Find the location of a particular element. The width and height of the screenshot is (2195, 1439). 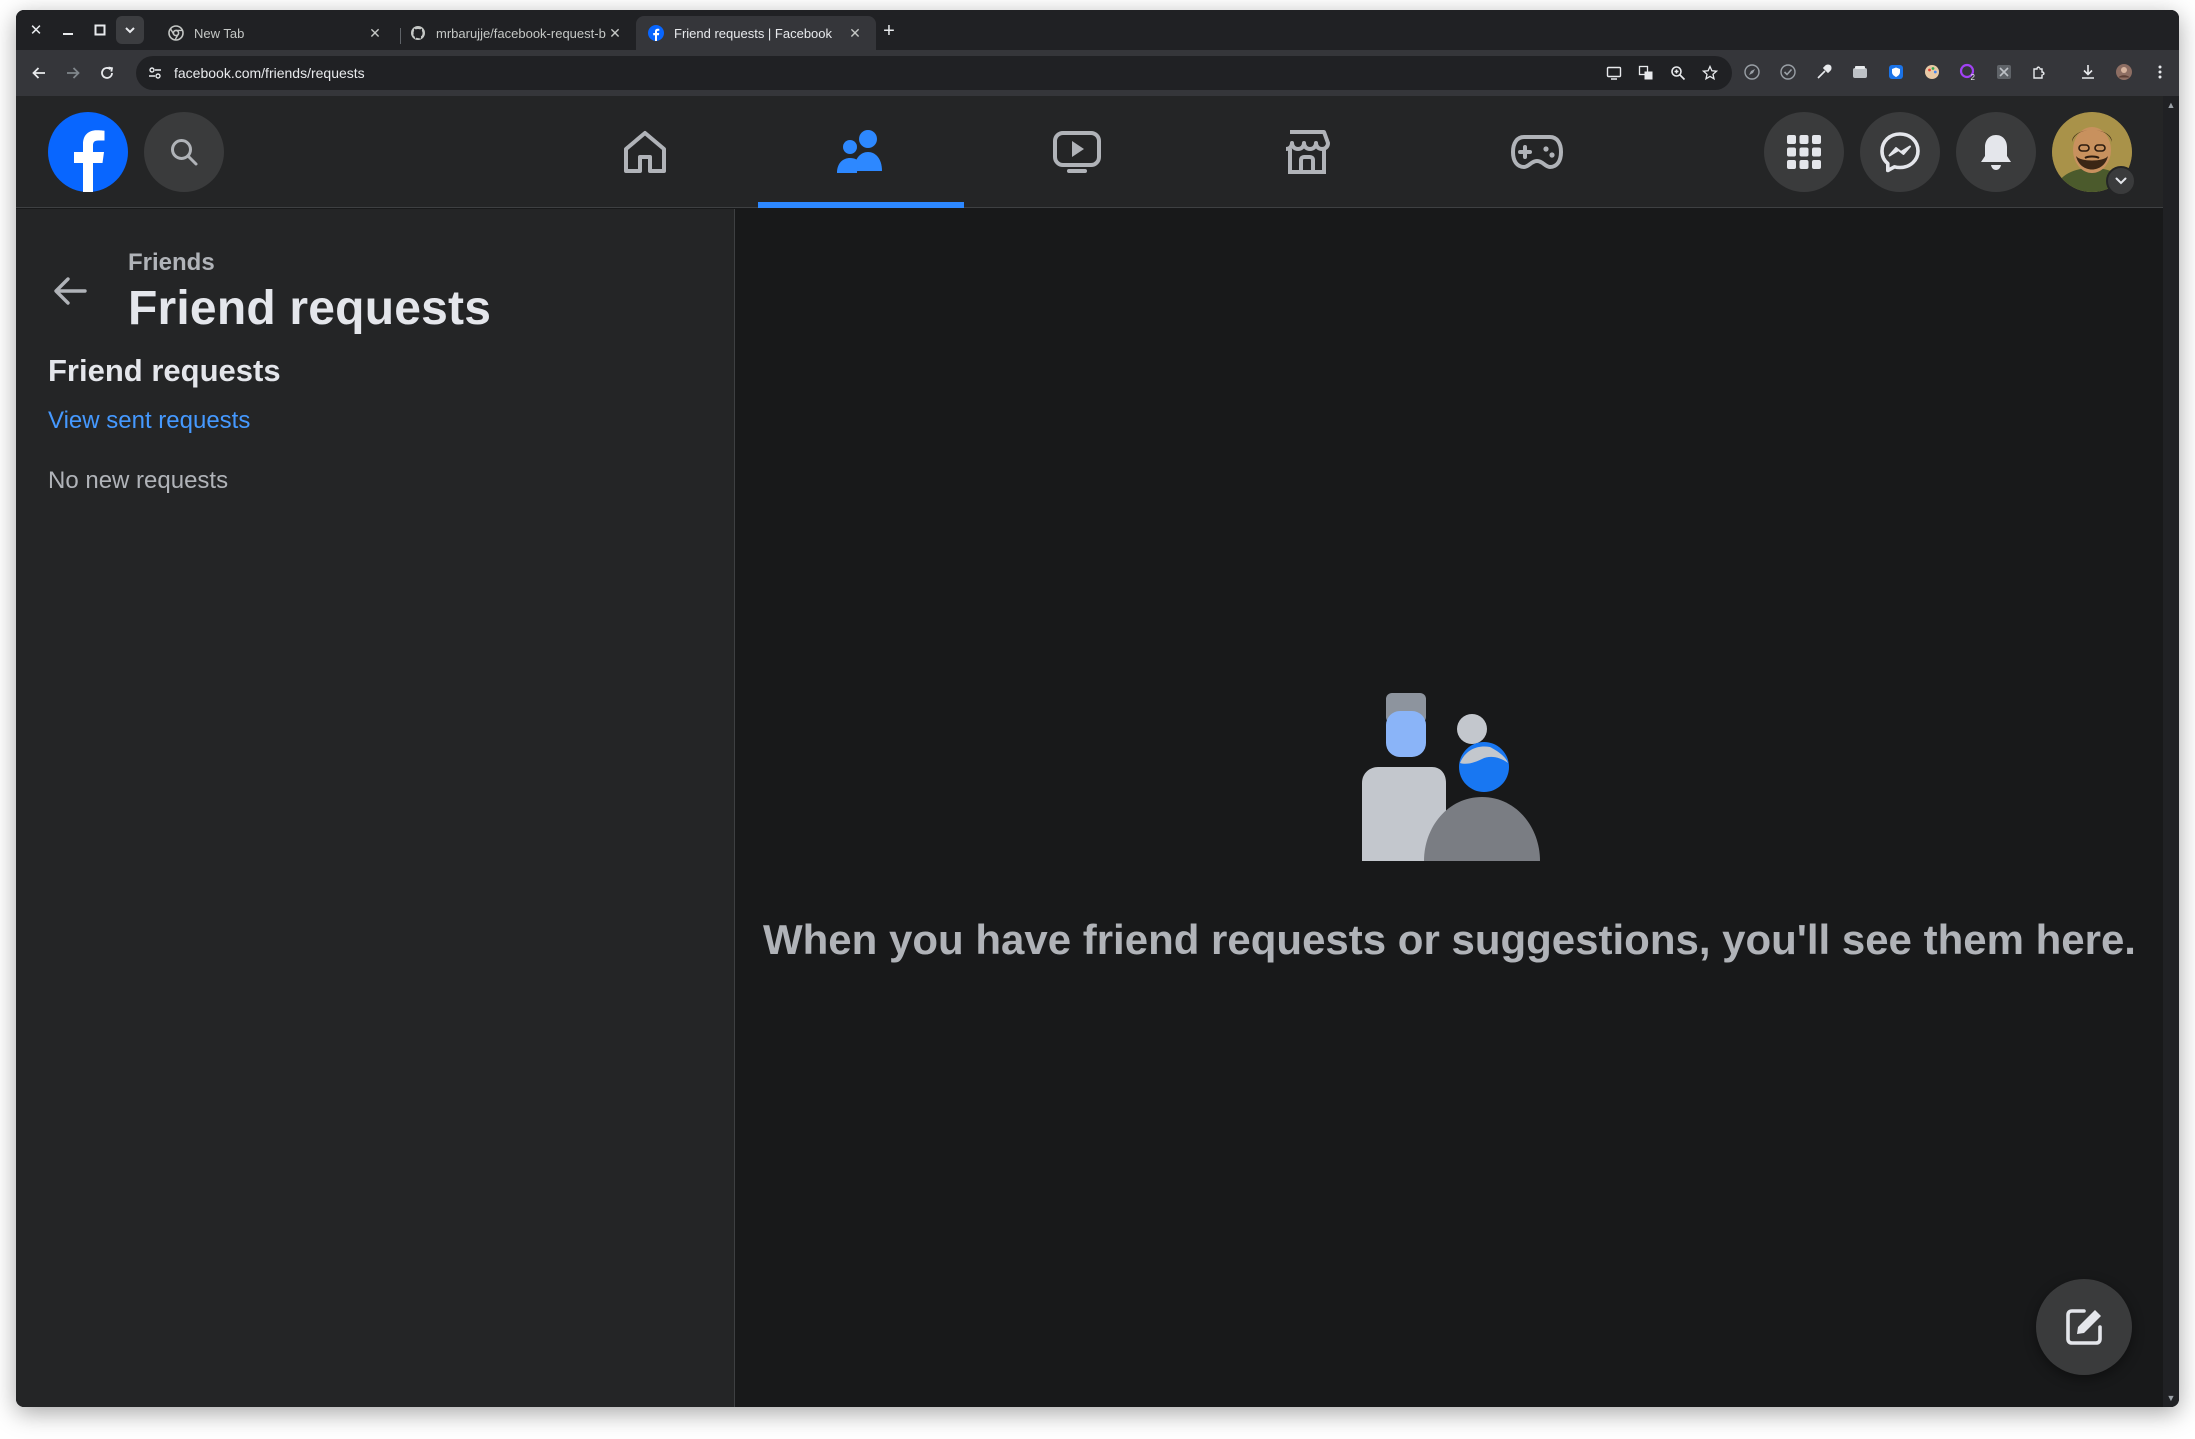

address-bar: facebook.com/friends/requests is located at coordinates (934, 73).